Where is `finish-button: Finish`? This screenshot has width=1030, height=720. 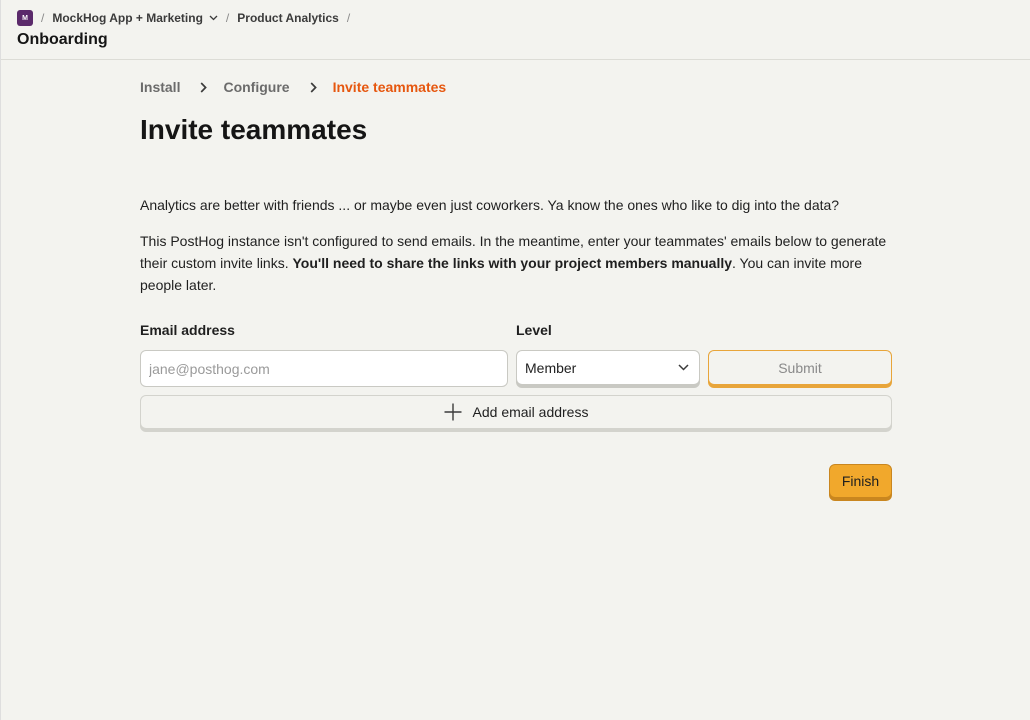 finish-button: Finish is located at coordinates (860, 481).